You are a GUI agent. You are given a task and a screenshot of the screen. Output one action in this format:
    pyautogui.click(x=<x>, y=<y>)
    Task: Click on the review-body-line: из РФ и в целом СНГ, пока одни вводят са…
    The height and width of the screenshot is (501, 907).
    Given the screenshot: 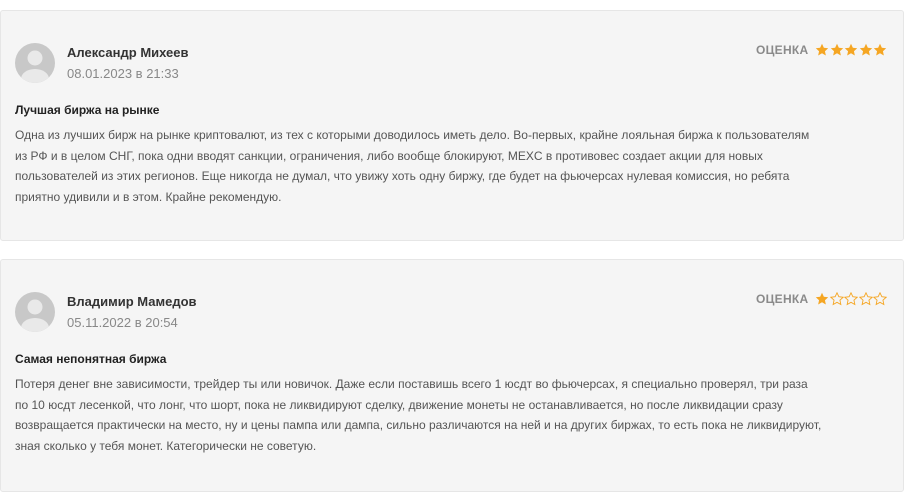 What is the action you would take?
    pyautogui.click(x=389, y=155)
    